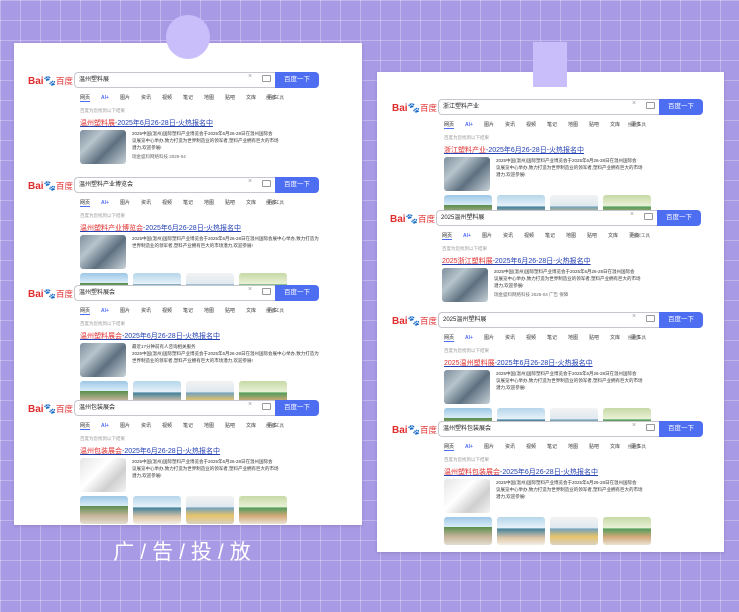 This screenshot has height=612, width=739. I want to click on result-title-link: 温州塑料展-2025年6月26-28日-火热报名中, so click(146, 123).